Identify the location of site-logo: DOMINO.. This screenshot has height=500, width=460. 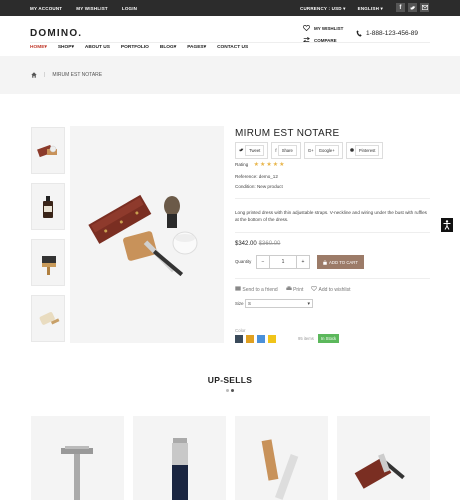
(56, 33).